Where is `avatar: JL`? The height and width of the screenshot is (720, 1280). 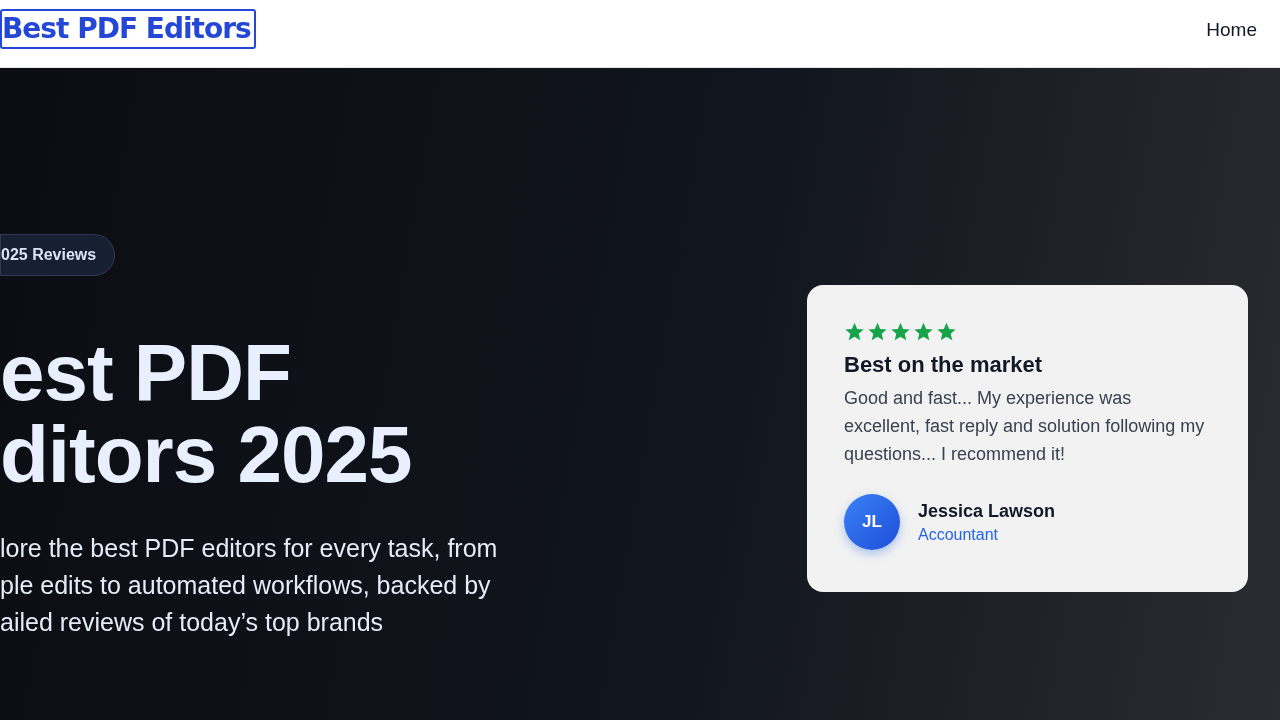 avatar: JL is located at coordinates (872, 522).